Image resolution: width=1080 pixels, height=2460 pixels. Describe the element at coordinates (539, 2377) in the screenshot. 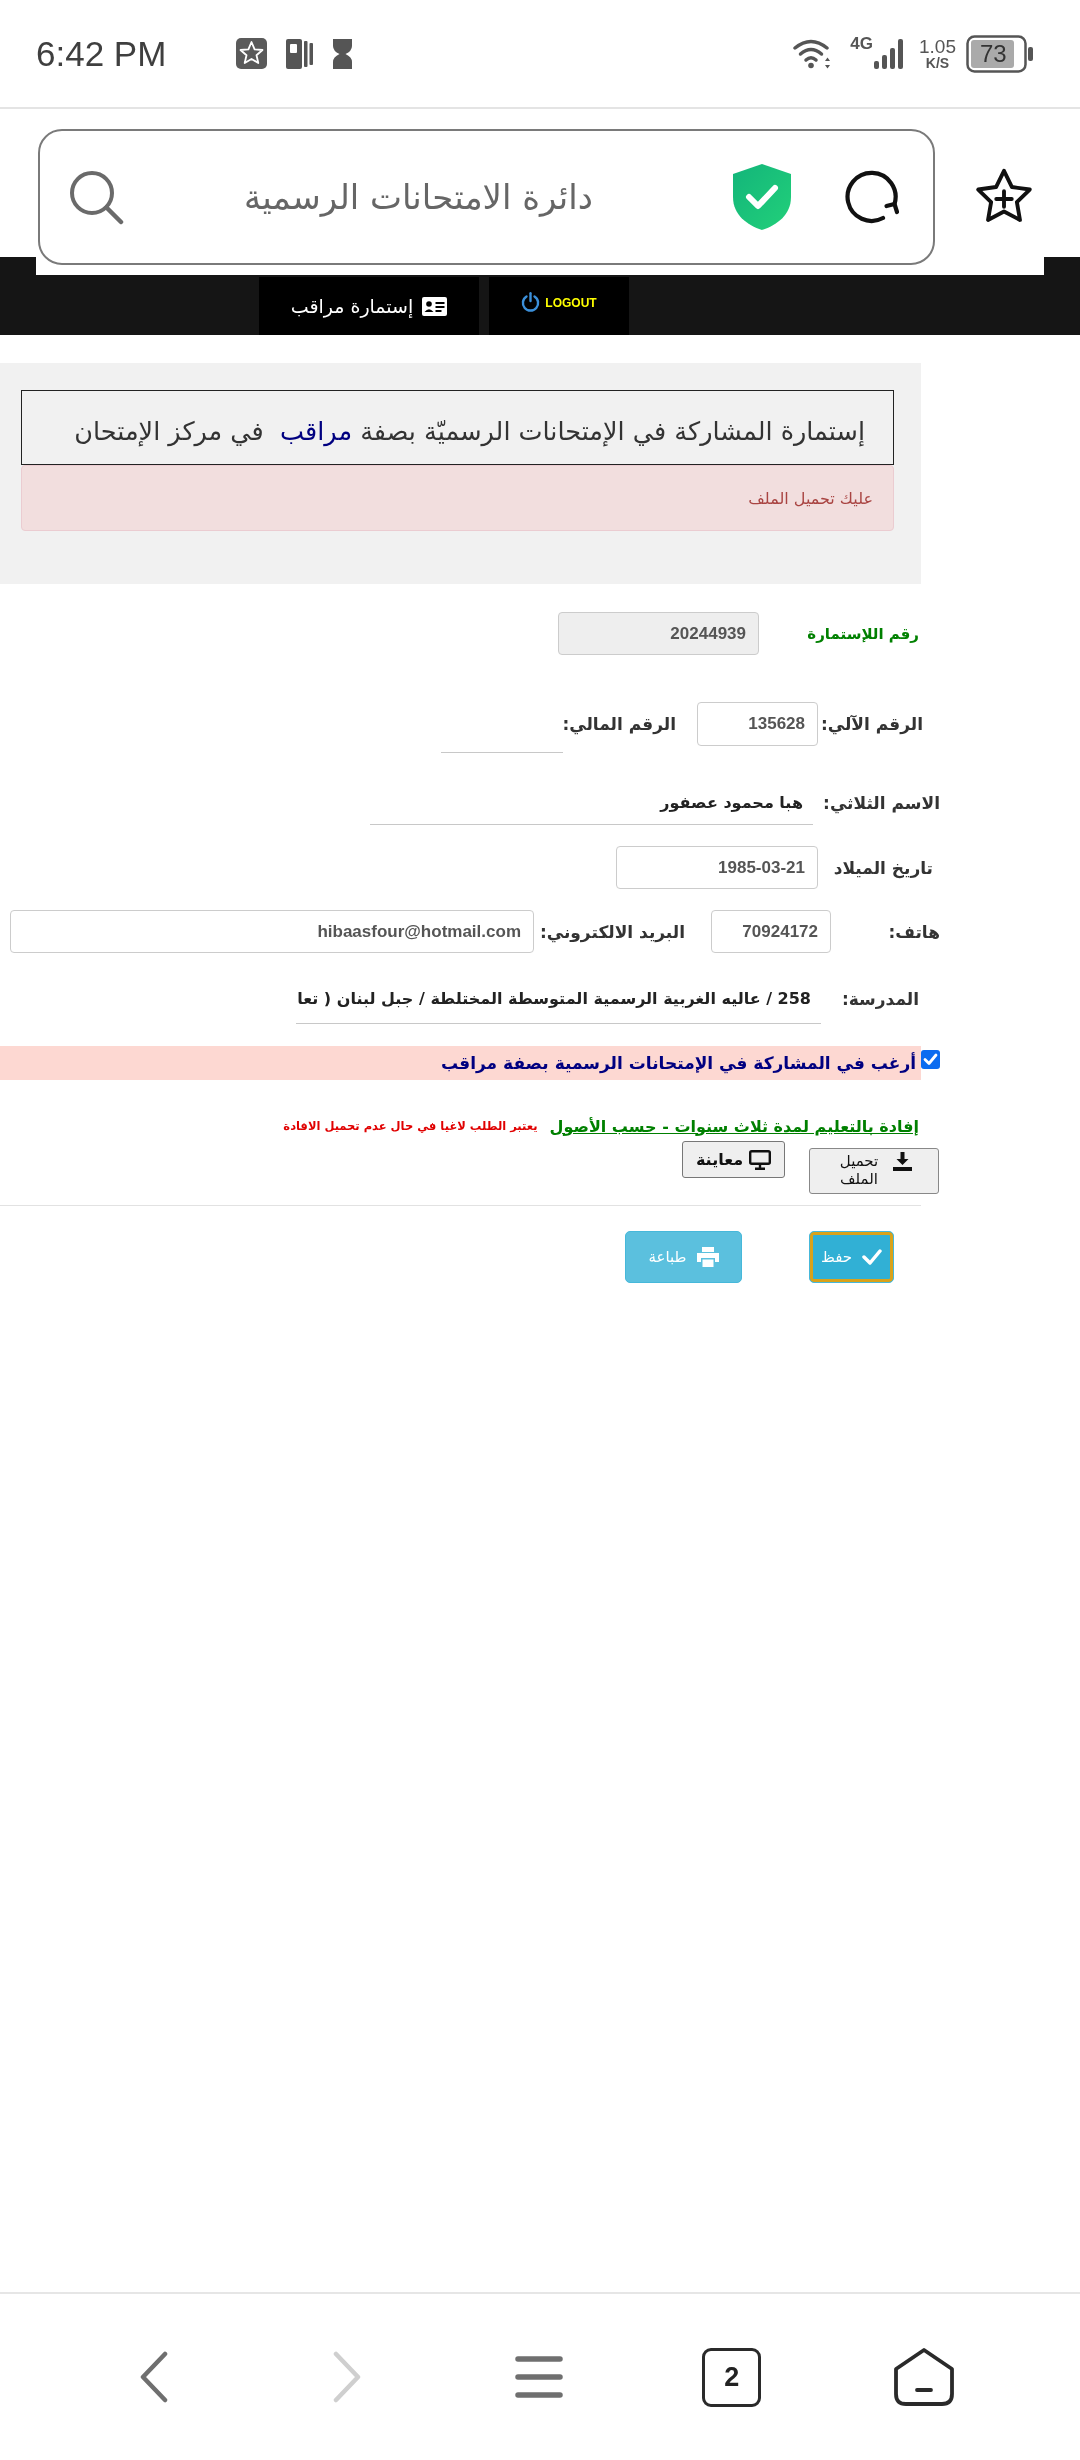

I see `menu-icon` at that location.